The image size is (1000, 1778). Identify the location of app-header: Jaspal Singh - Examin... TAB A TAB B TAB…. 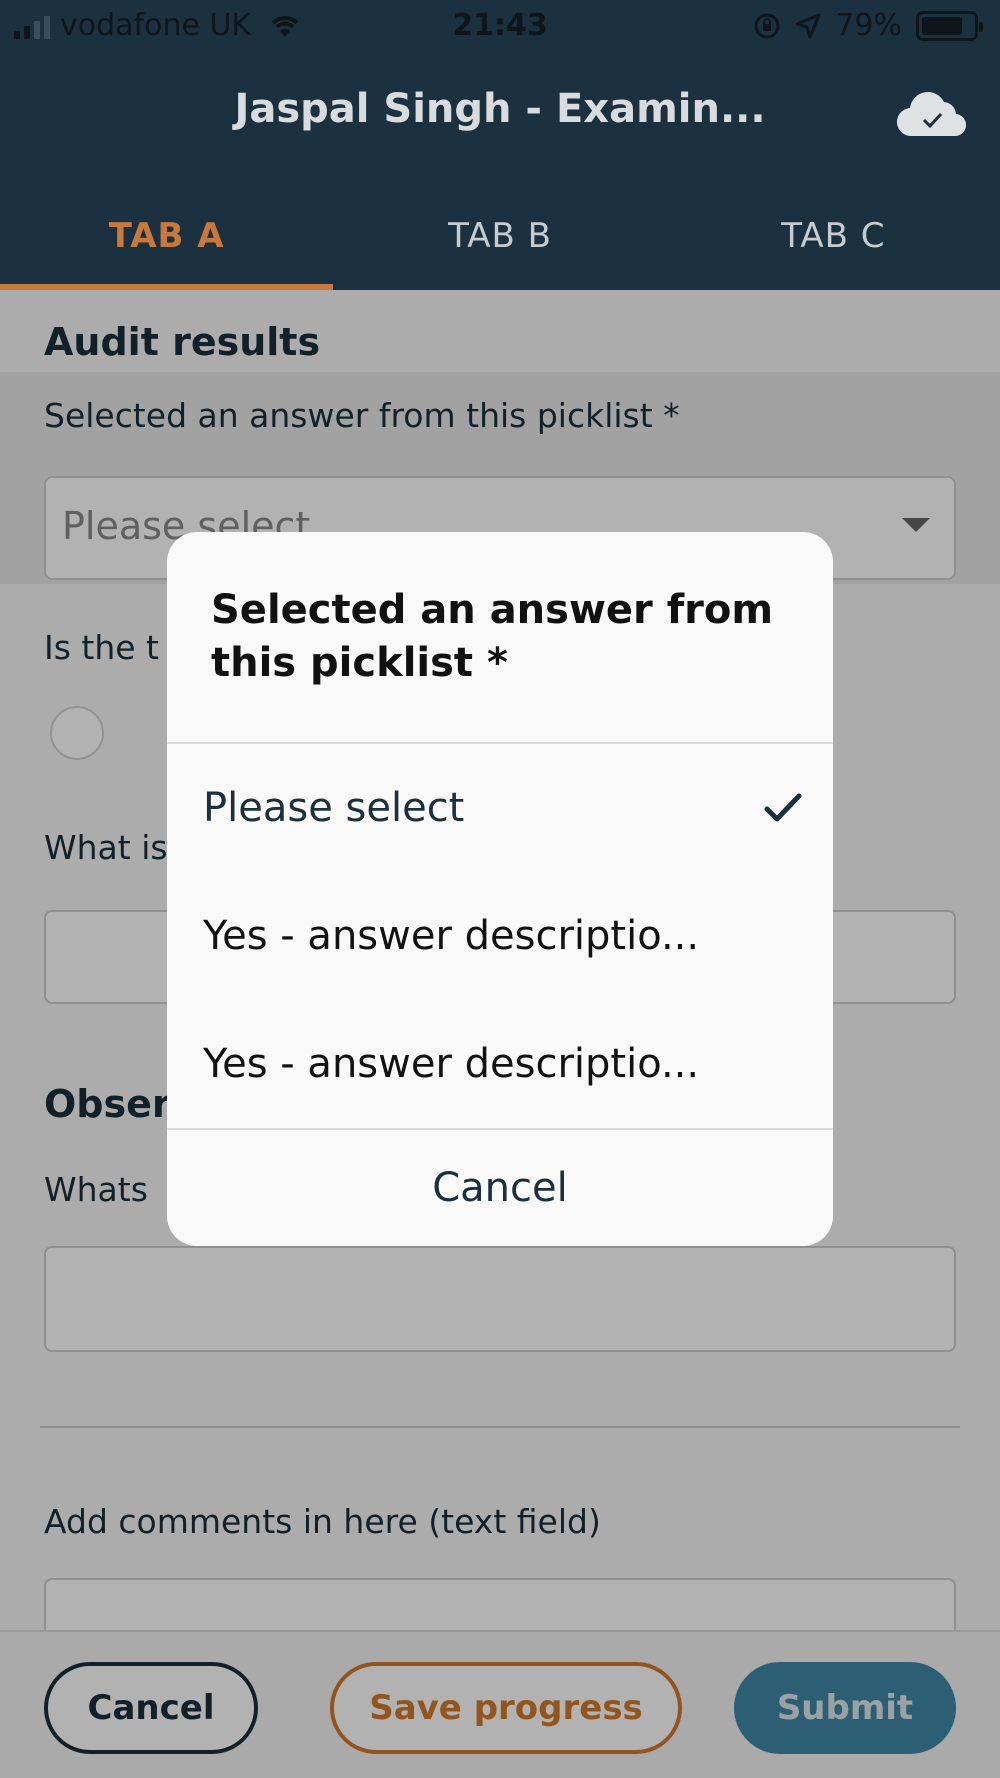
(500, 173).